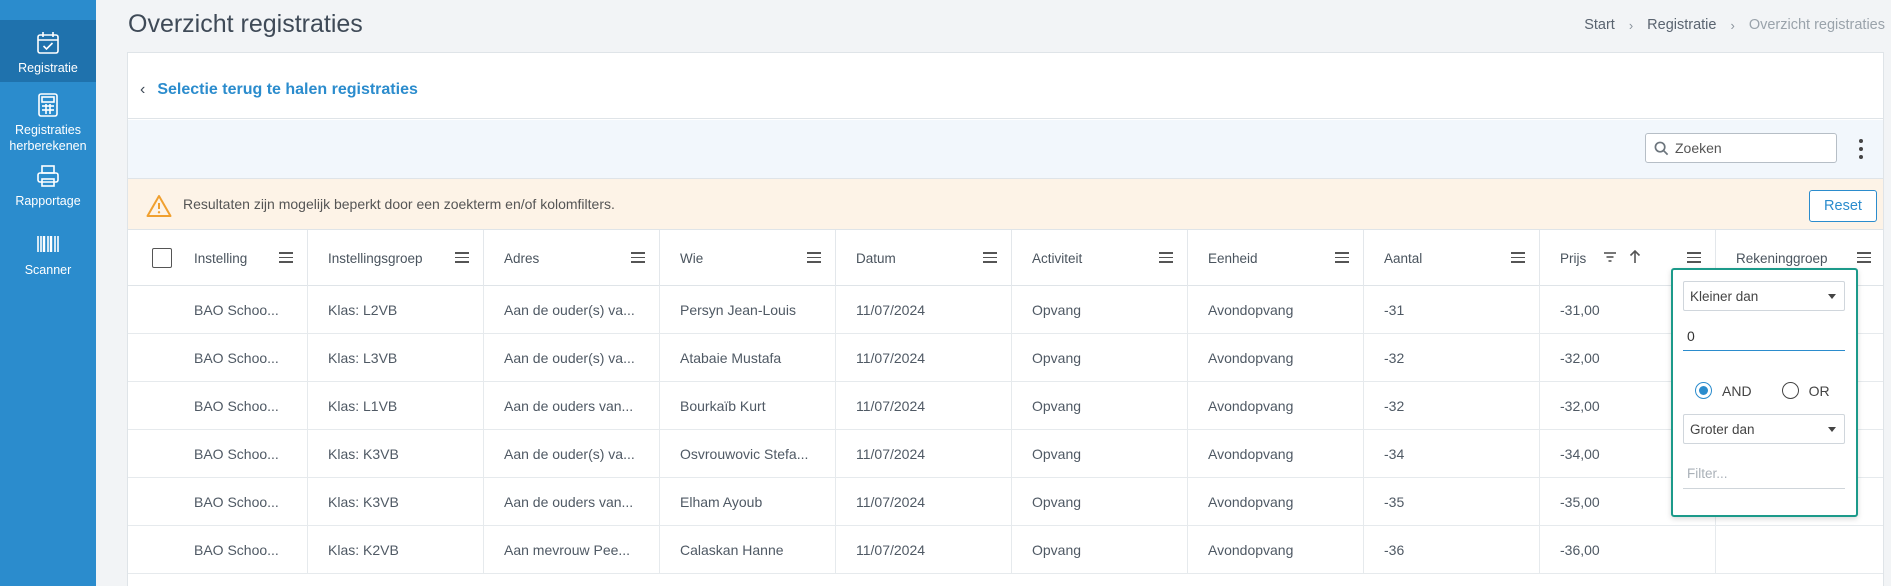 The image size is (1891, 586). What do you see at coordinates (151, 258) in the screenshot?
I see `select-column` at bounding box center [151, 258].